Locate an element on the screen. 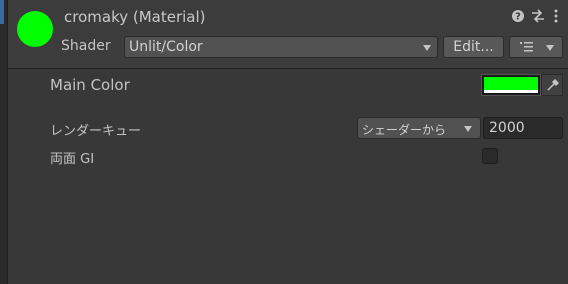 This screenshot has height=284, width=568. shader-options-button is located at coordinates (536, 47).